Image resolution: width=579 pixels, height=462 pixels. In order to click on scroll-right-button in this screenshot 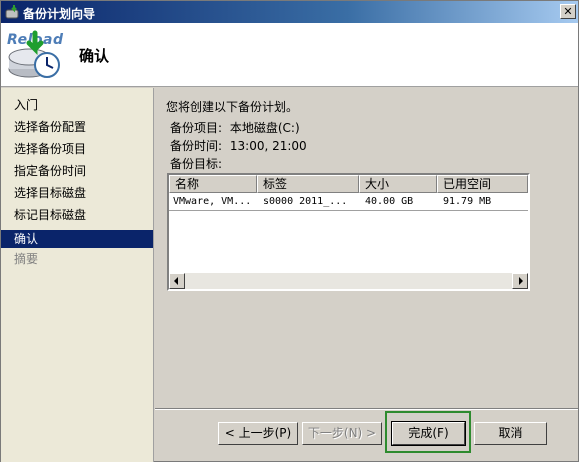, I will do `click(520, 281)`.